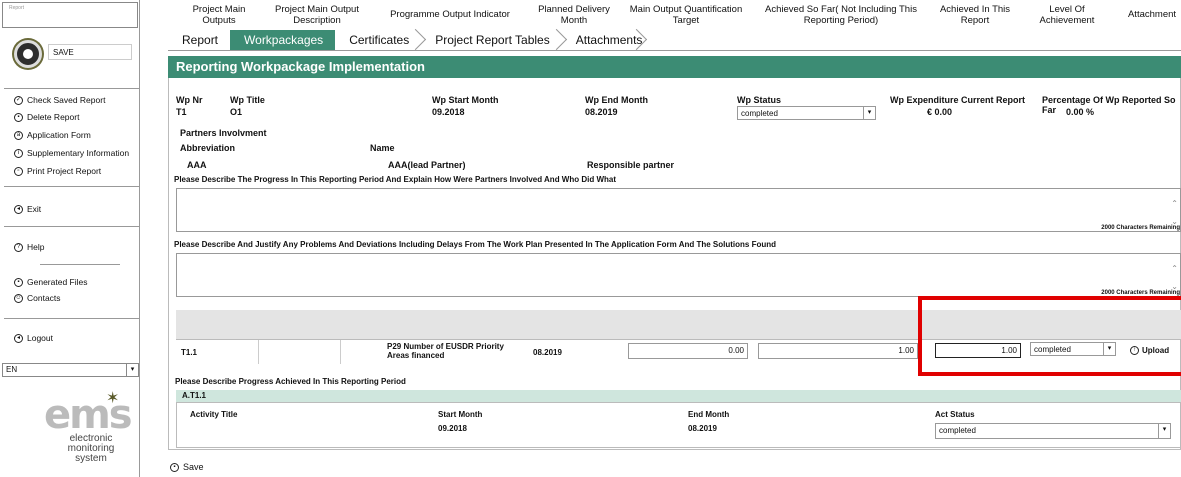  I want to click on check-saved-report-link: ✓ Check Saved Report, so click(59, 100).